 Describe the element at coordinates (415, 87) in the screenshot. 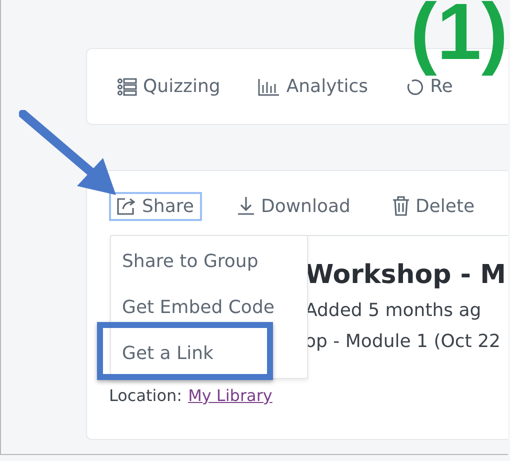

I see `refresh-icon` at that location.